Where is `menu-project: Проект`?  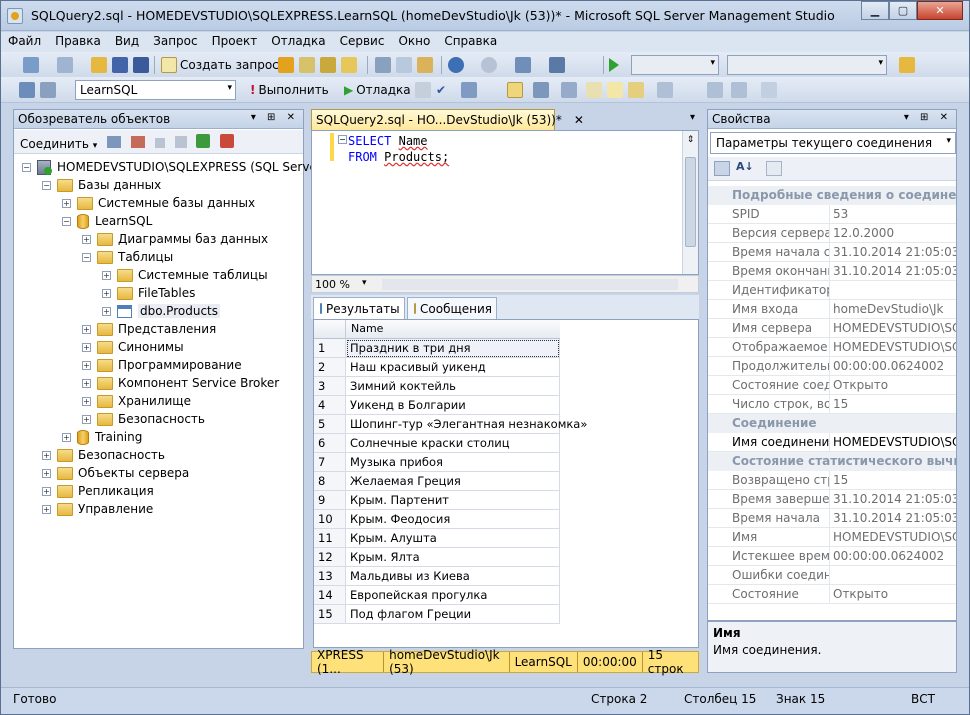 menu-project: Проект is located at coordinates (235, 40).